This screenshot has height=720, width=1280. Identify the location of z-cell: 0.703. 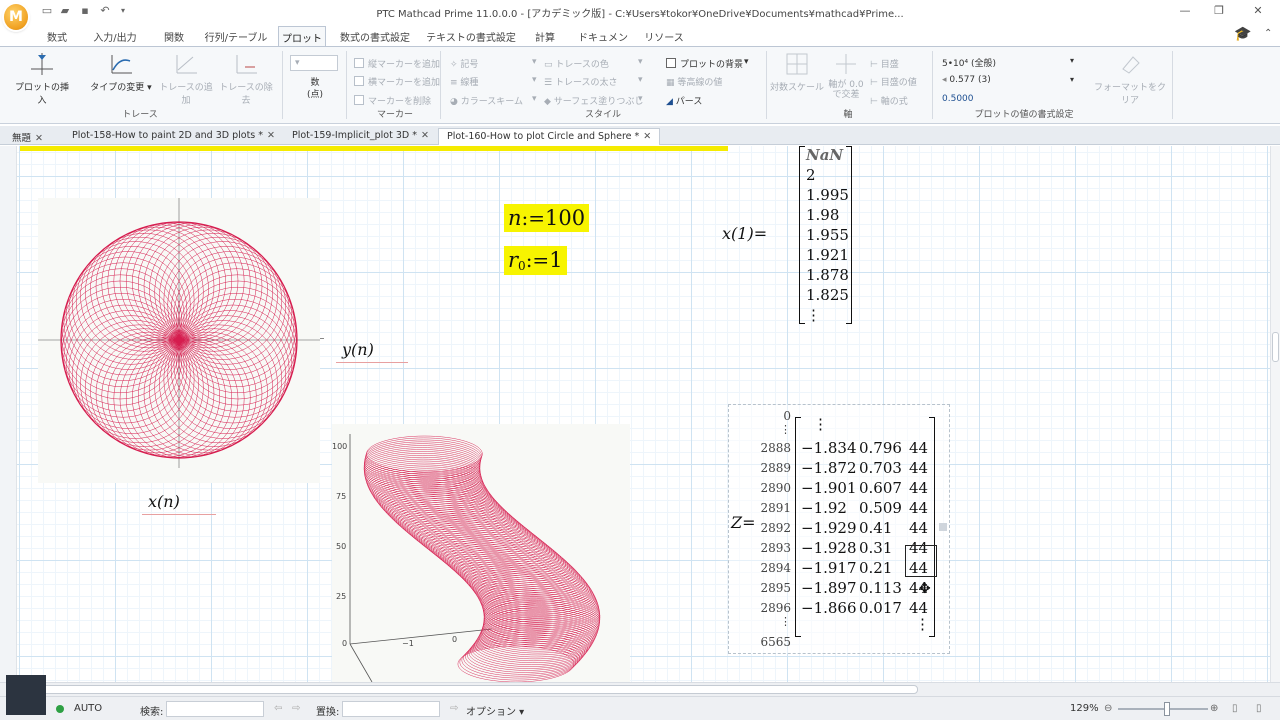
(880, 468).